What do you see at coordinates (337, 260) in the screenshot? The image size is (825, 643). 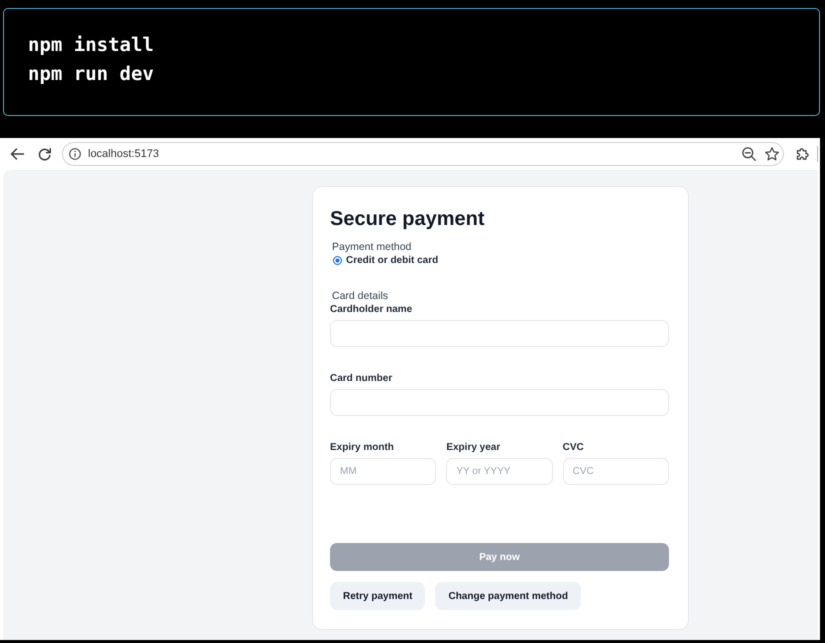 I see `radio-button` at bounding box center [337, 260].